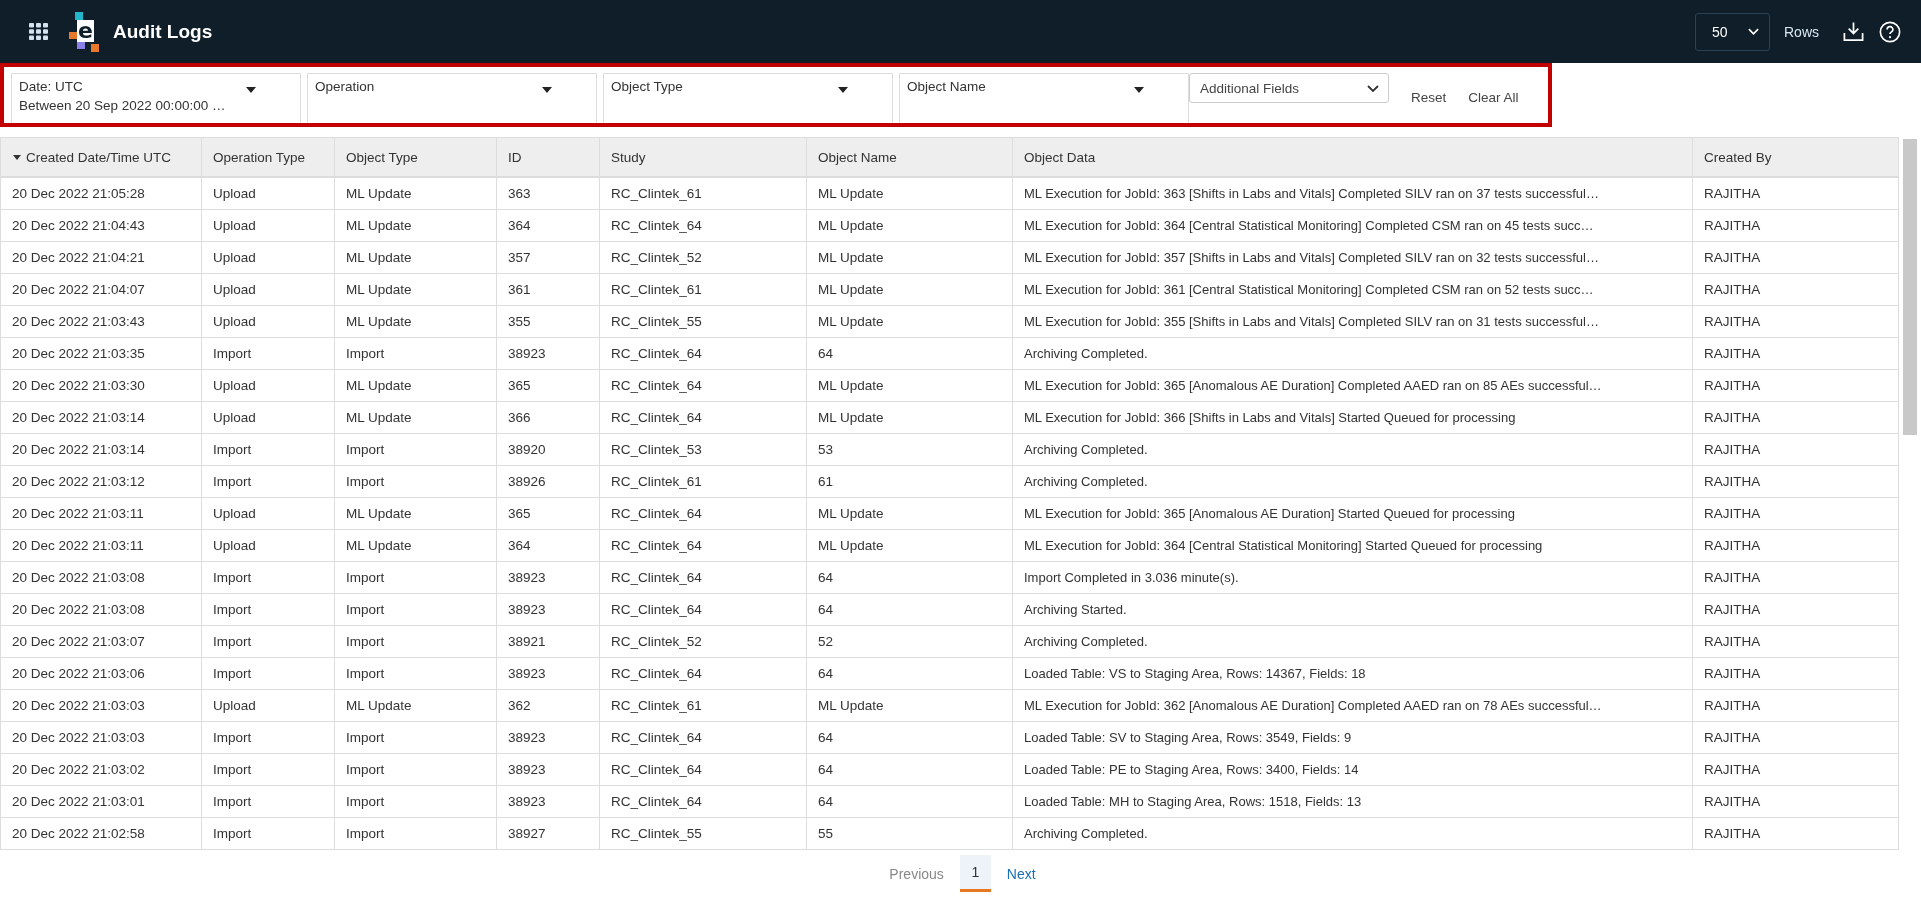  Describe the element at coordinates (910, 482) in the screenshot. I see `table-cell: 61` at that location.